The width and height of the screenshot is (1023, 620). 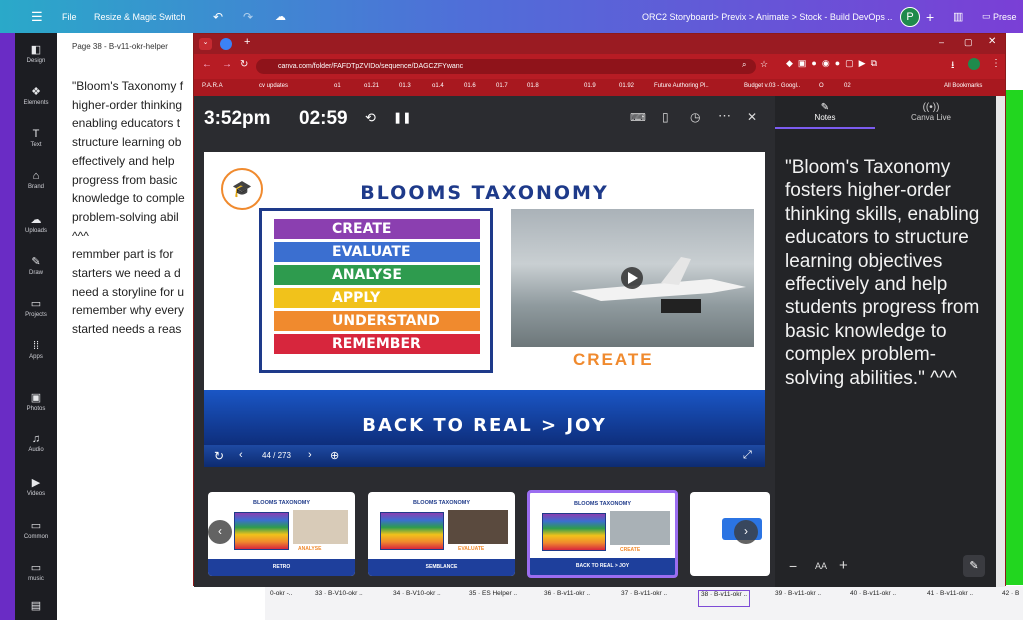 What do you see at coordinates (567, 598) in the screenshot?
I see `page-strip-item: 36 · B-v11-okr ..` at bounding box center [567, 598].